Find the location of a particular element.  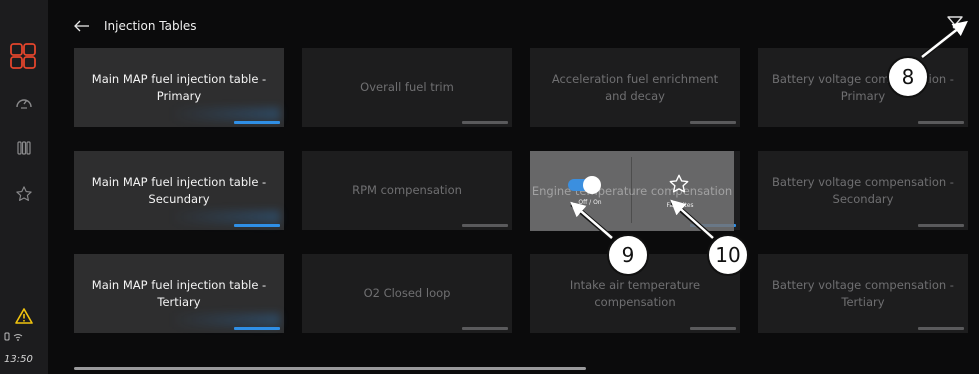

on-off-toggle is located at coordinates (584, 185).